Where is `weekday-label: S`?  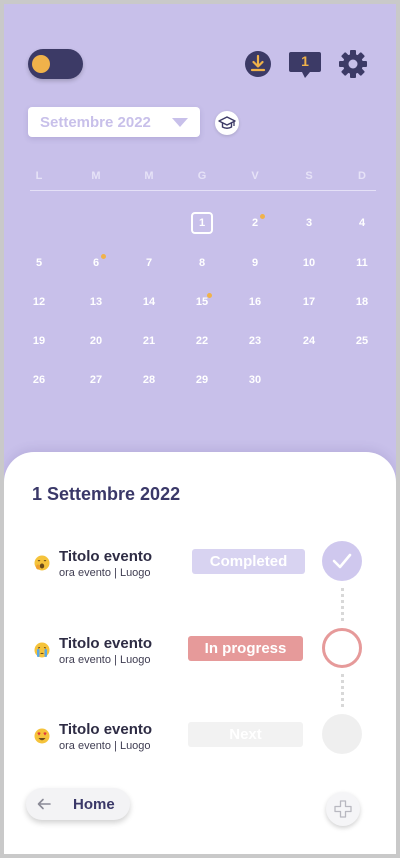
weekday-label: S is located at coordinates (309, 176).